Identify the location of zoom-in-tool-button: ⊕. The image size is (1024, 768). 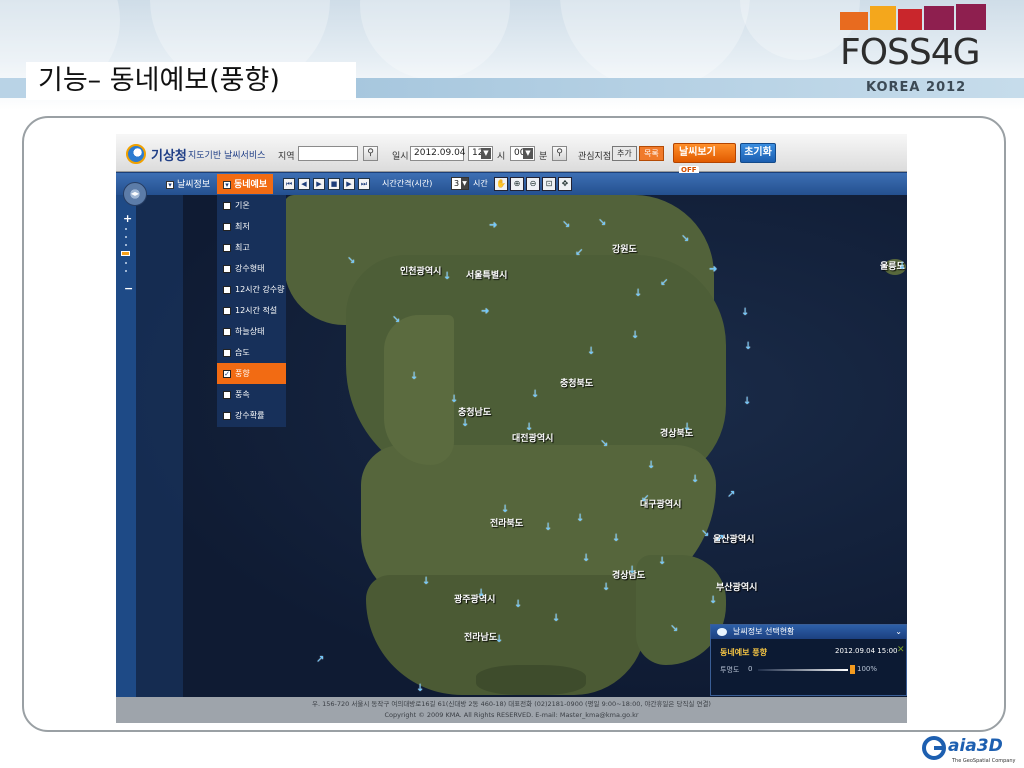
(517, 184).